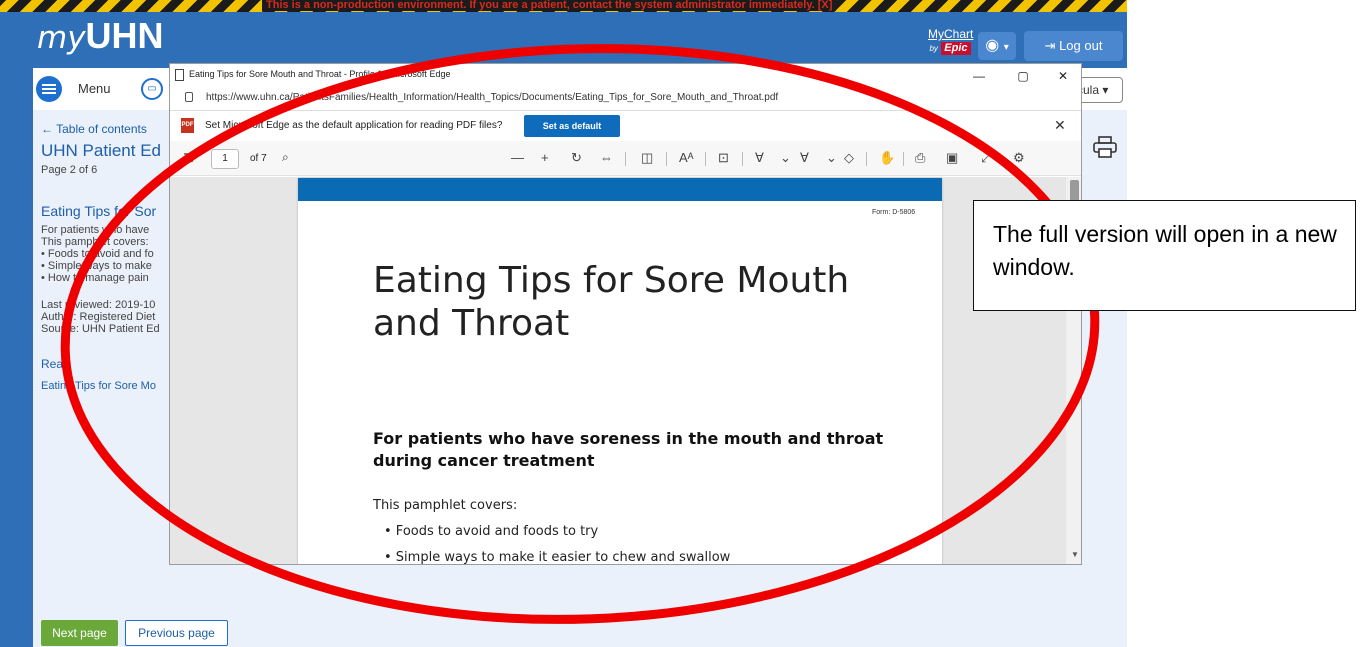 Image resolution: width=1364 pixels, height=647 pixels. Describe the element at coordinates (176, 633) in the screenshot. I see `previous-page-button: Previous page` at that location.